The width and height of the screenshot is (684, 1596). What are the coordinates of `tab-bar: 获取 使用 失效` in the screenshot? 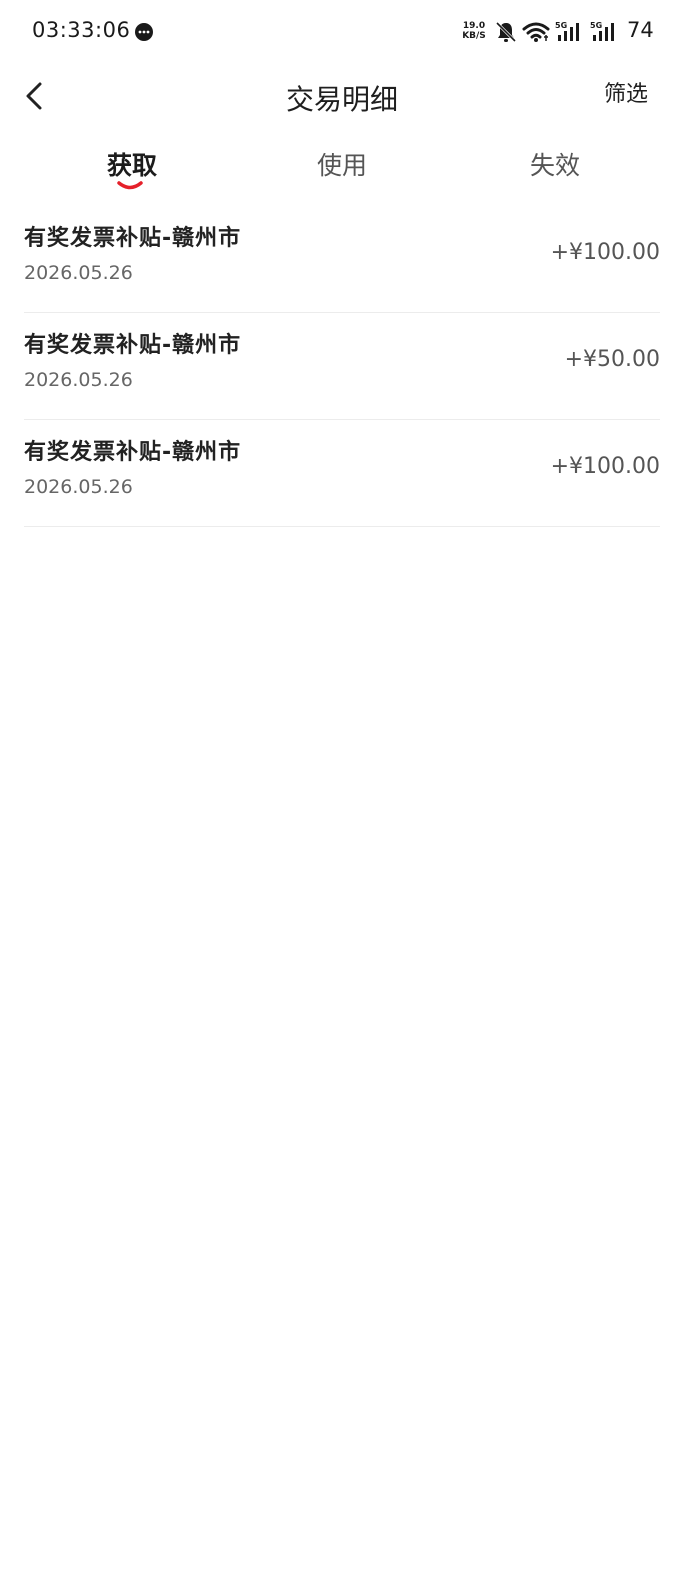 It's located at (342, 173).